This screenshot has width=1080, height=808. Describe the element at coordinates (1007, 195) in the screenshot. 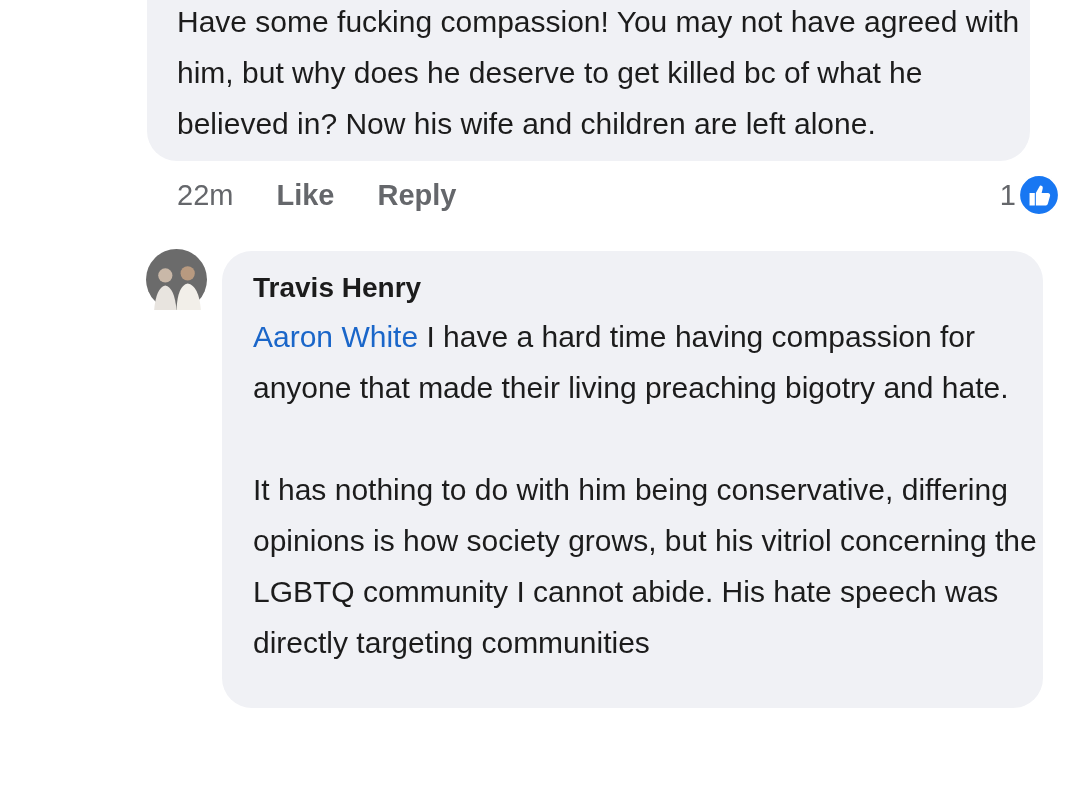

I see `reaction-count: 1` at that location.